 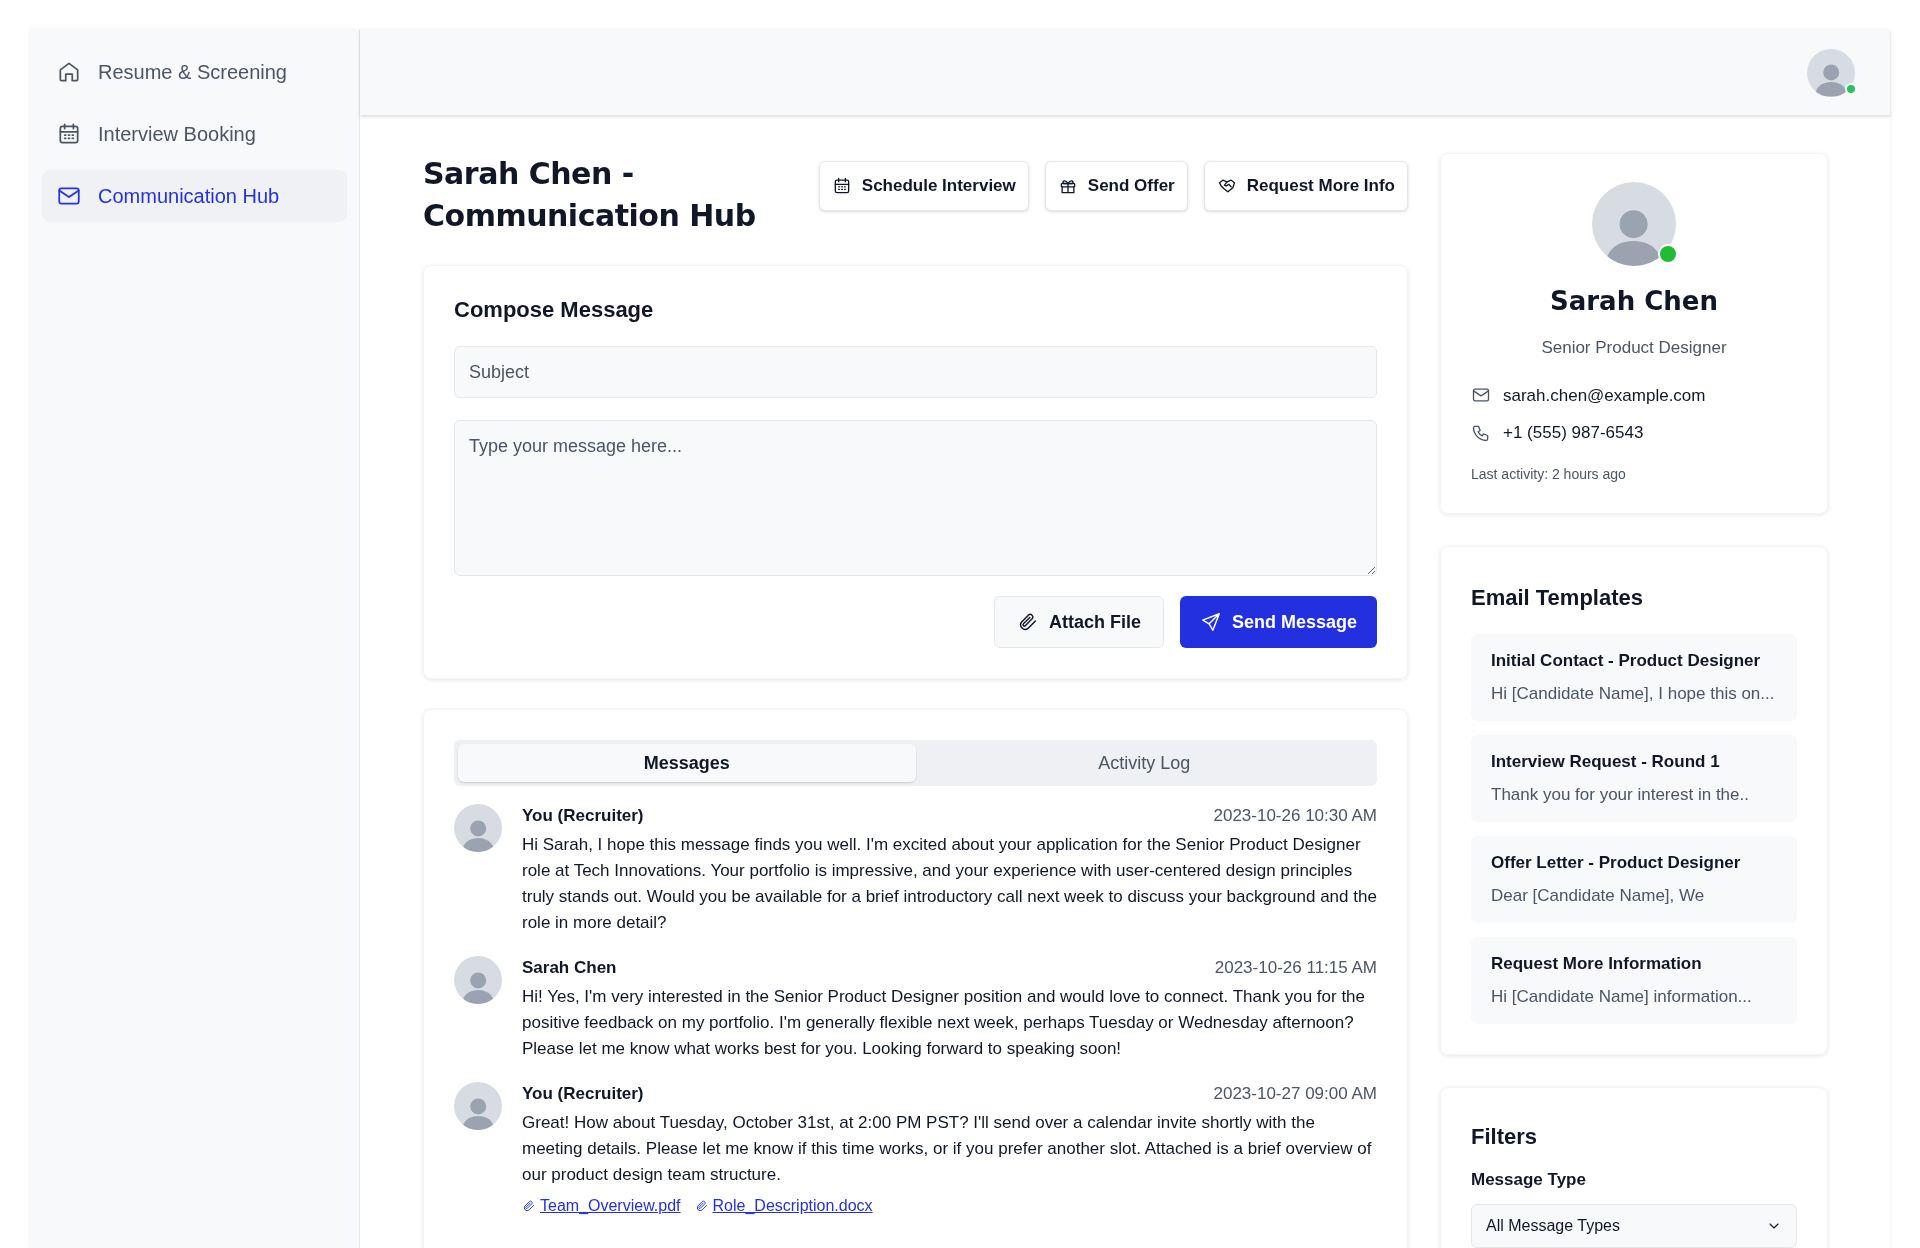 I want to click on attach-file-button: Attach File, so click(x=1078, y=622).